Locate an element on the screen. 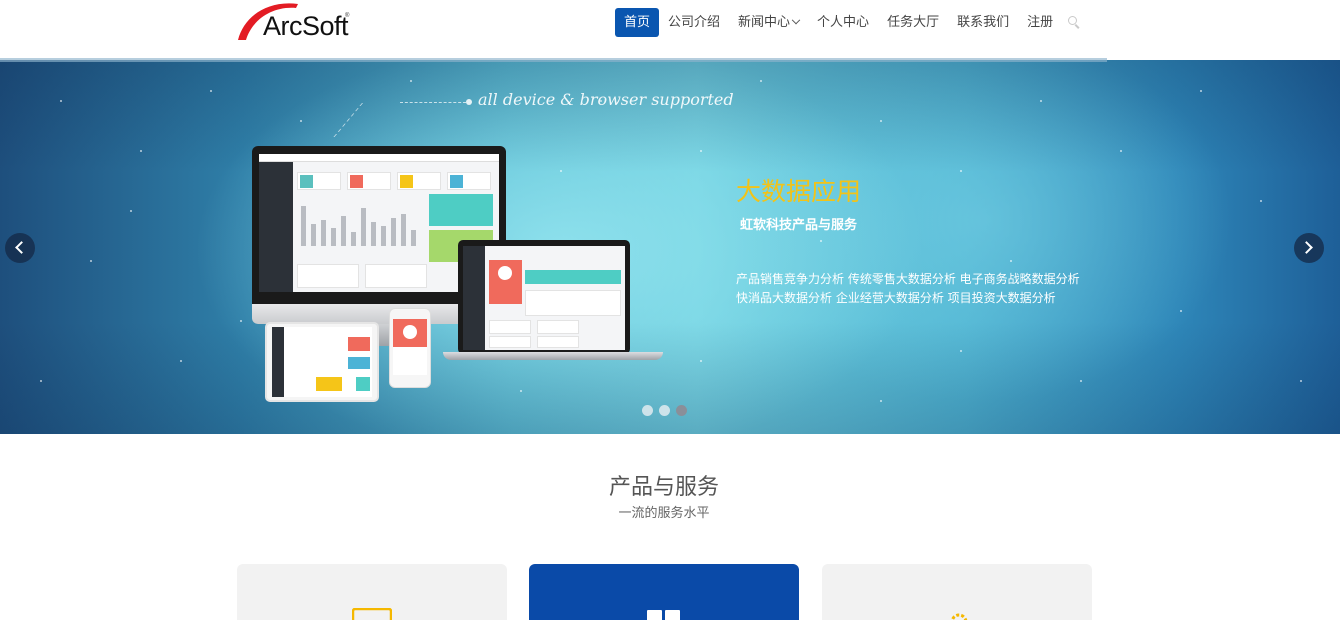 The image size is (1340, 620). logo-text: ArcSoft is located at coordinates (306, 26).